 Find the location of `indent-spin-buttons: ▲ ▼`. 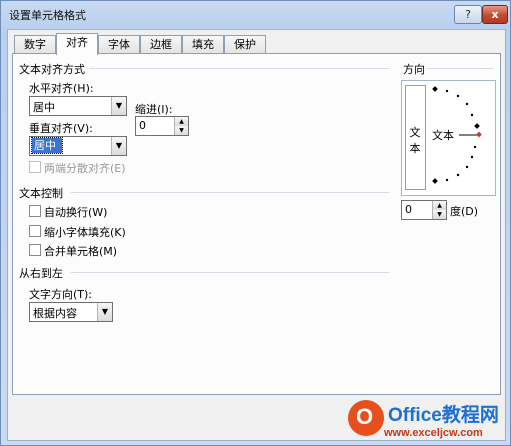

indent-spin-buttons: ▲ ▼ is located at coordinates (181, 126).